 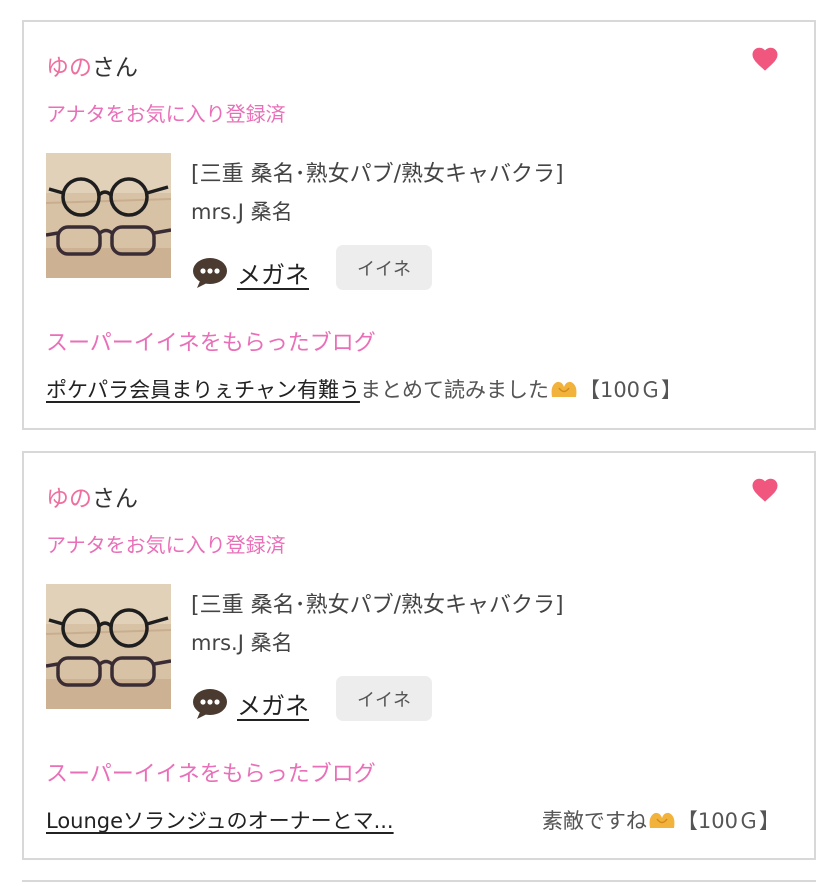 What do you see at coordinates (203, 390) in the screenshot?
I see `blog-title-link: ポケパラ会員まりぇチャン有難う` at bounding box center [203, 390].